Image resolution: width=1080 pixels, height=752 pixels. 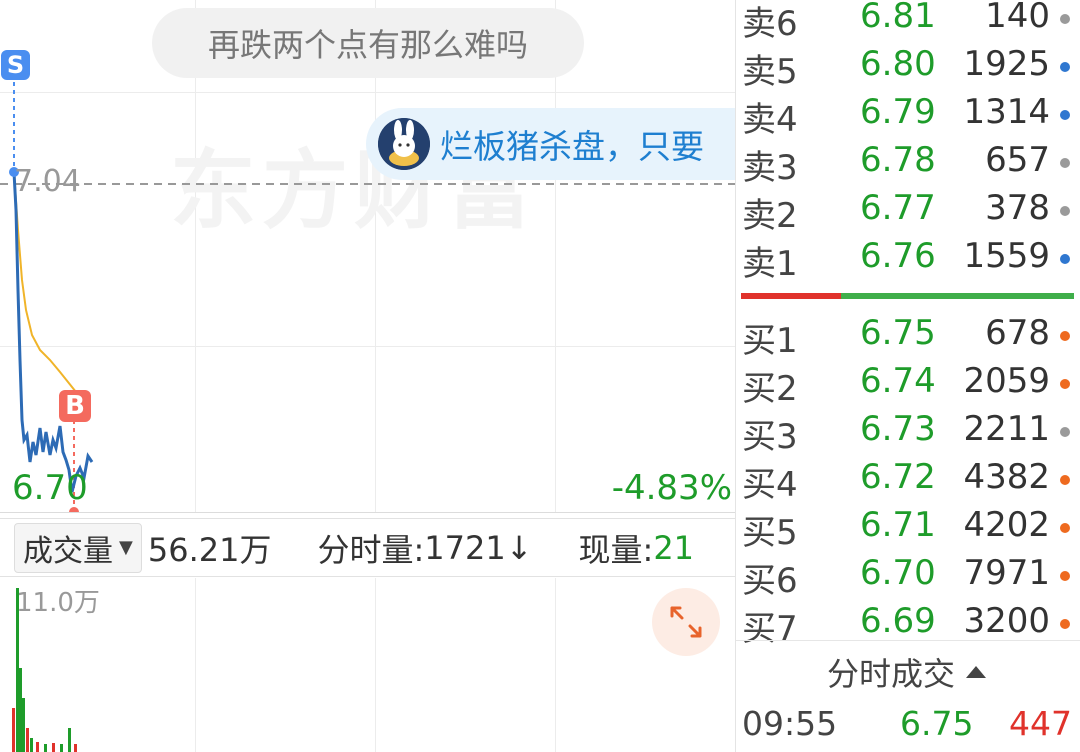 I want to click on level-label: 卖6, so click(x=770, y=24).